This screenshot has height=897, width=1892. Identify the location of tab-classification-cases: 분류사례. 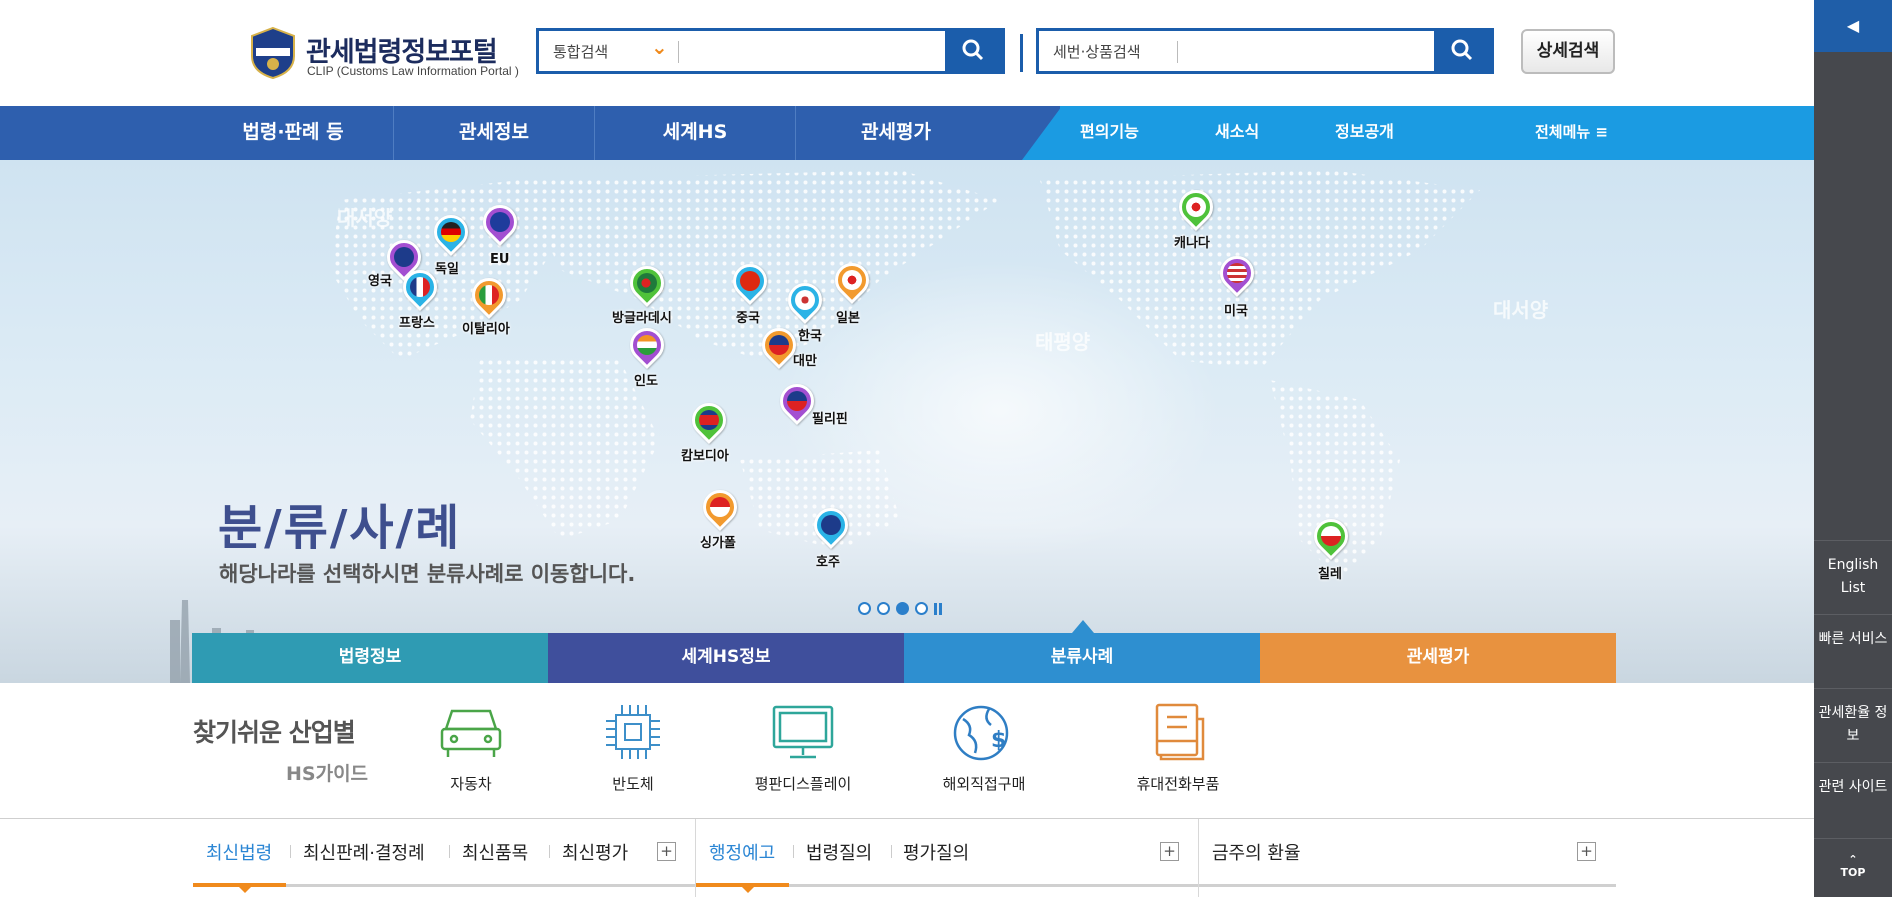
(1082, 658).